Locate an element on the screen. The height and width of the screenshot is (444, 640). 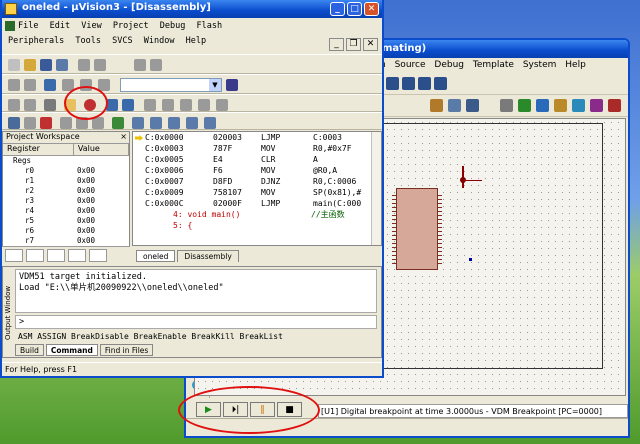
menu-edit: Edit is located at coordinates (60, 26).